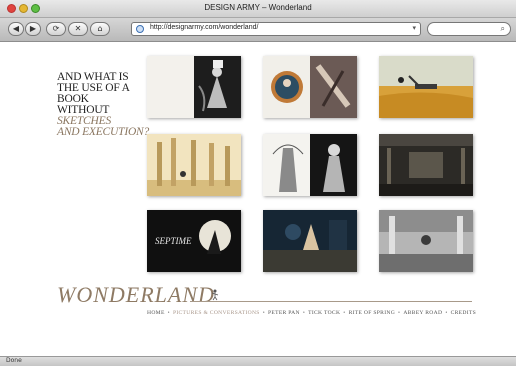 This screenshot has height=366, width=516. Describe the element at coordinates (463, 313) in the screenshot. I see `nav-credits: CREDITS` at that location.